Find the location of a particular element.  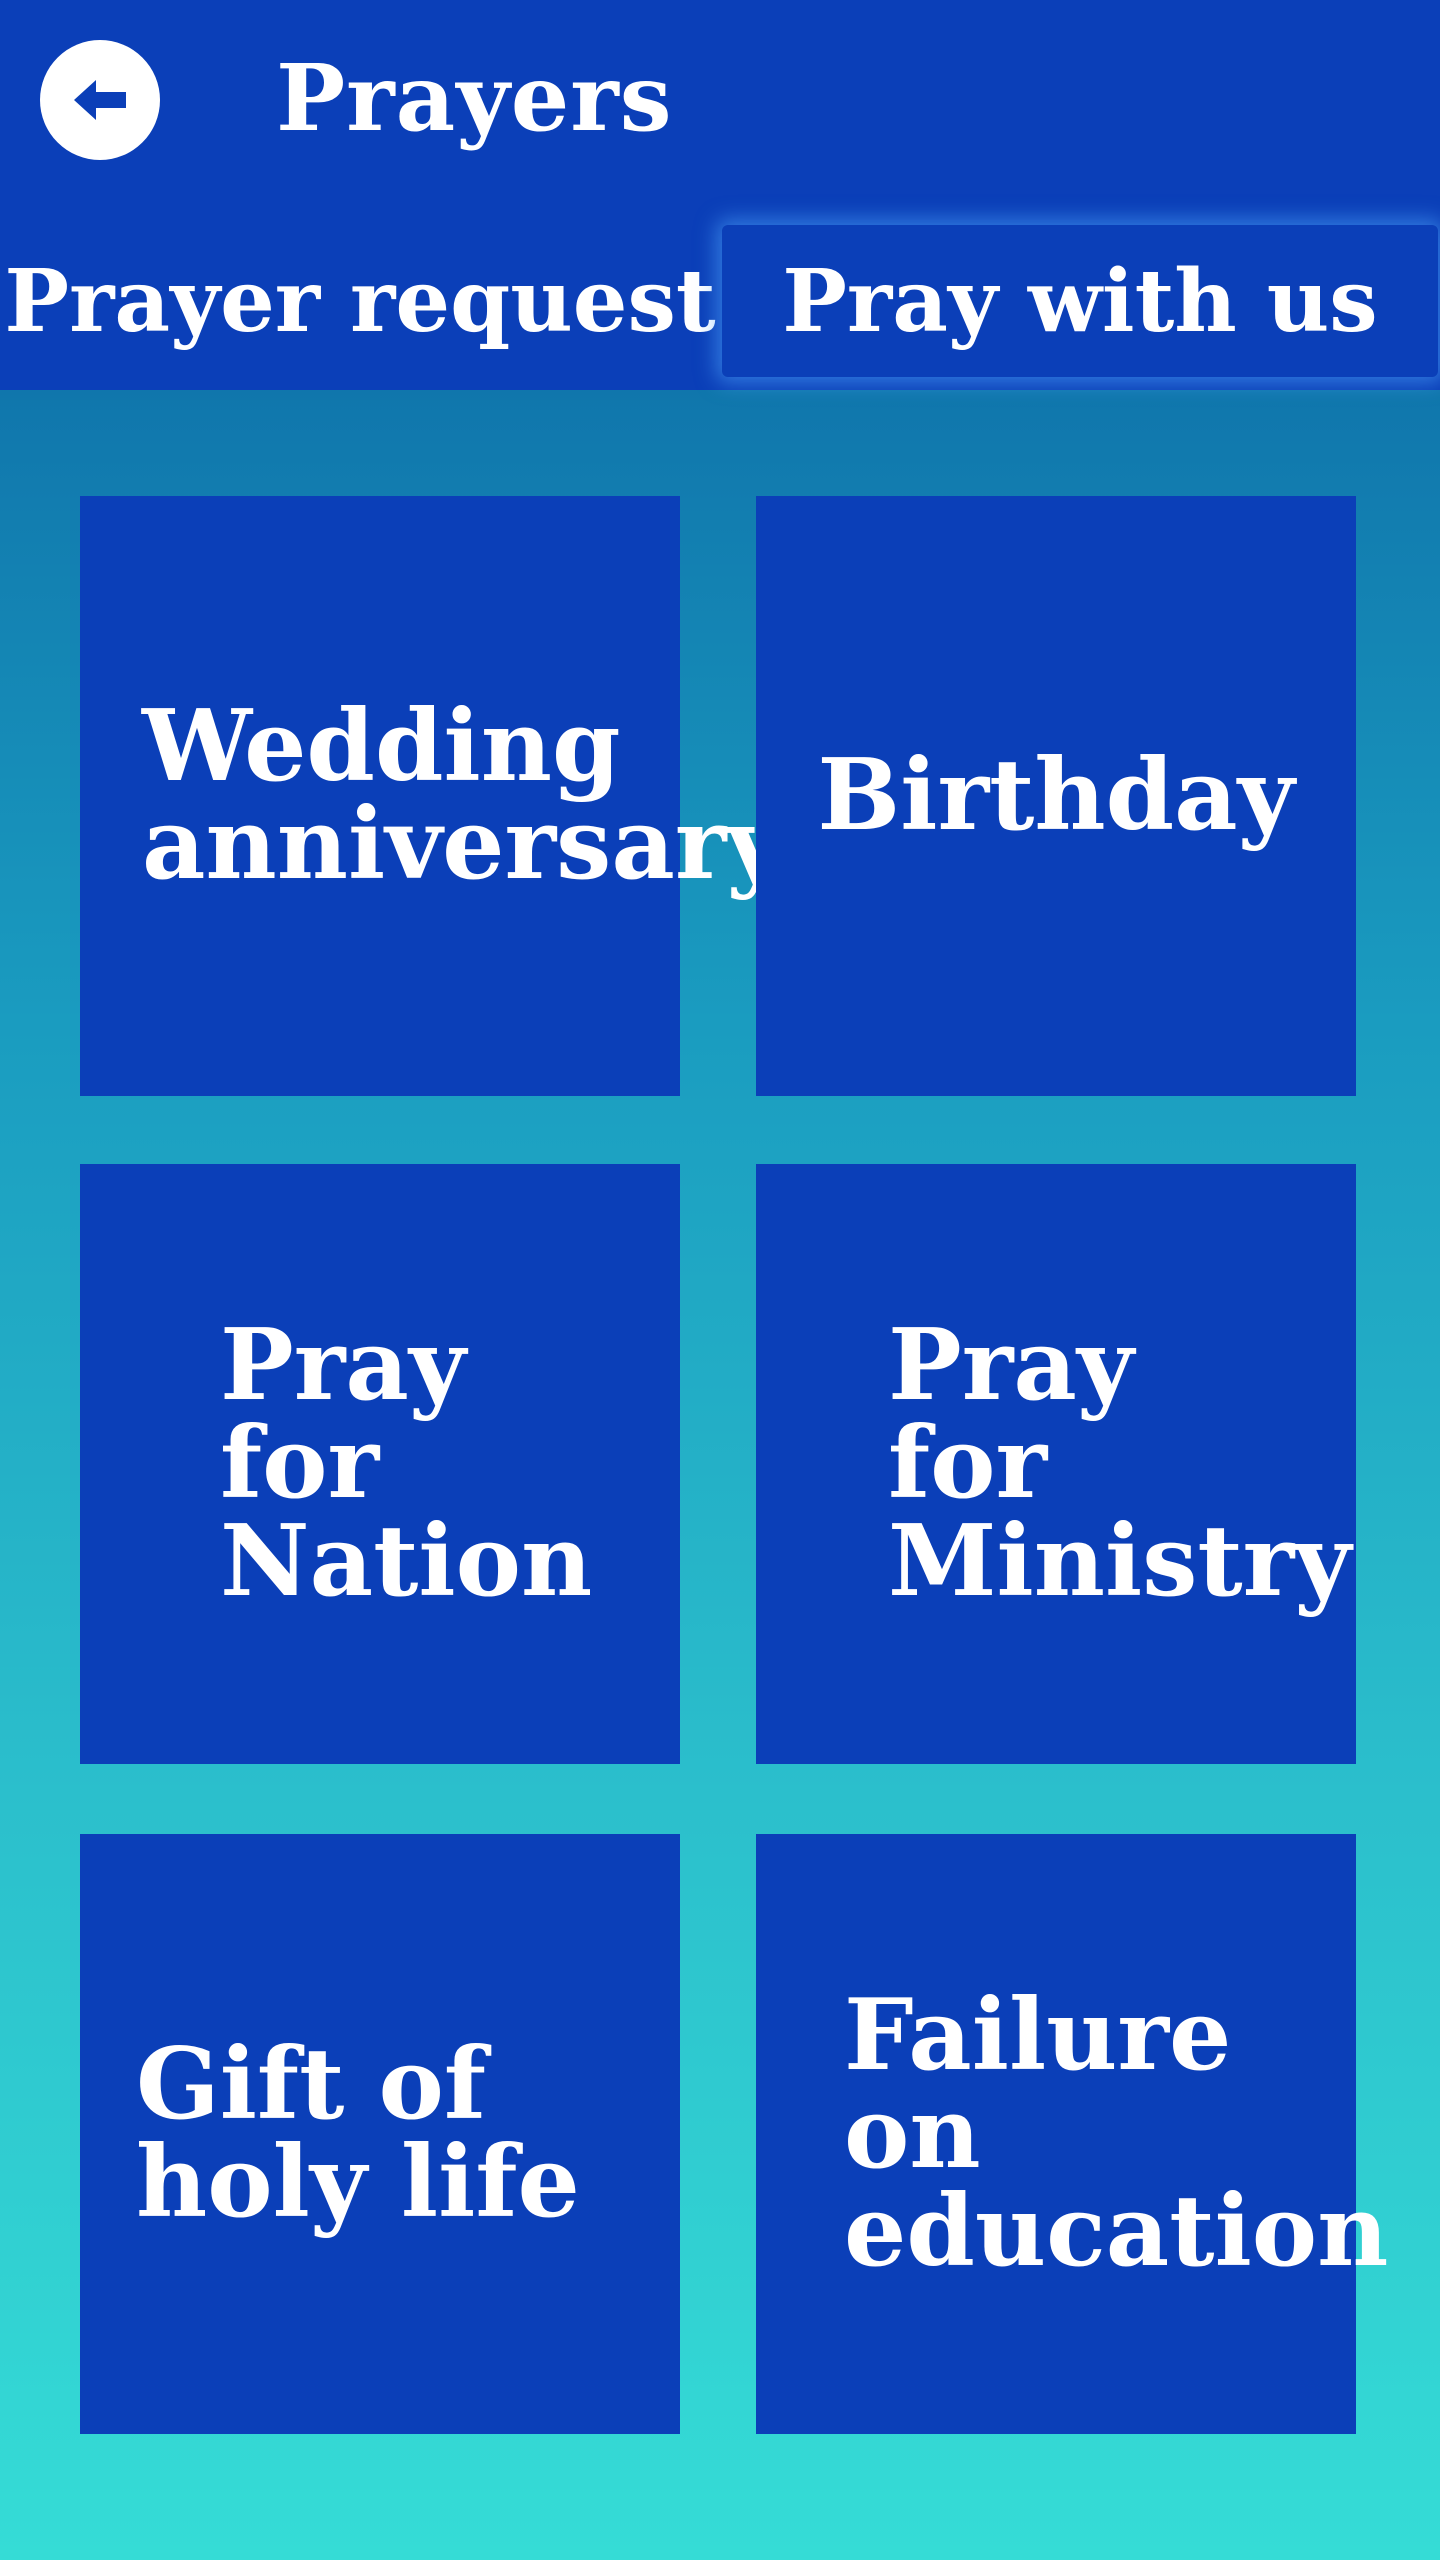

tab-pray-with-us: Pray with us is located at coordinates (1080, 301).